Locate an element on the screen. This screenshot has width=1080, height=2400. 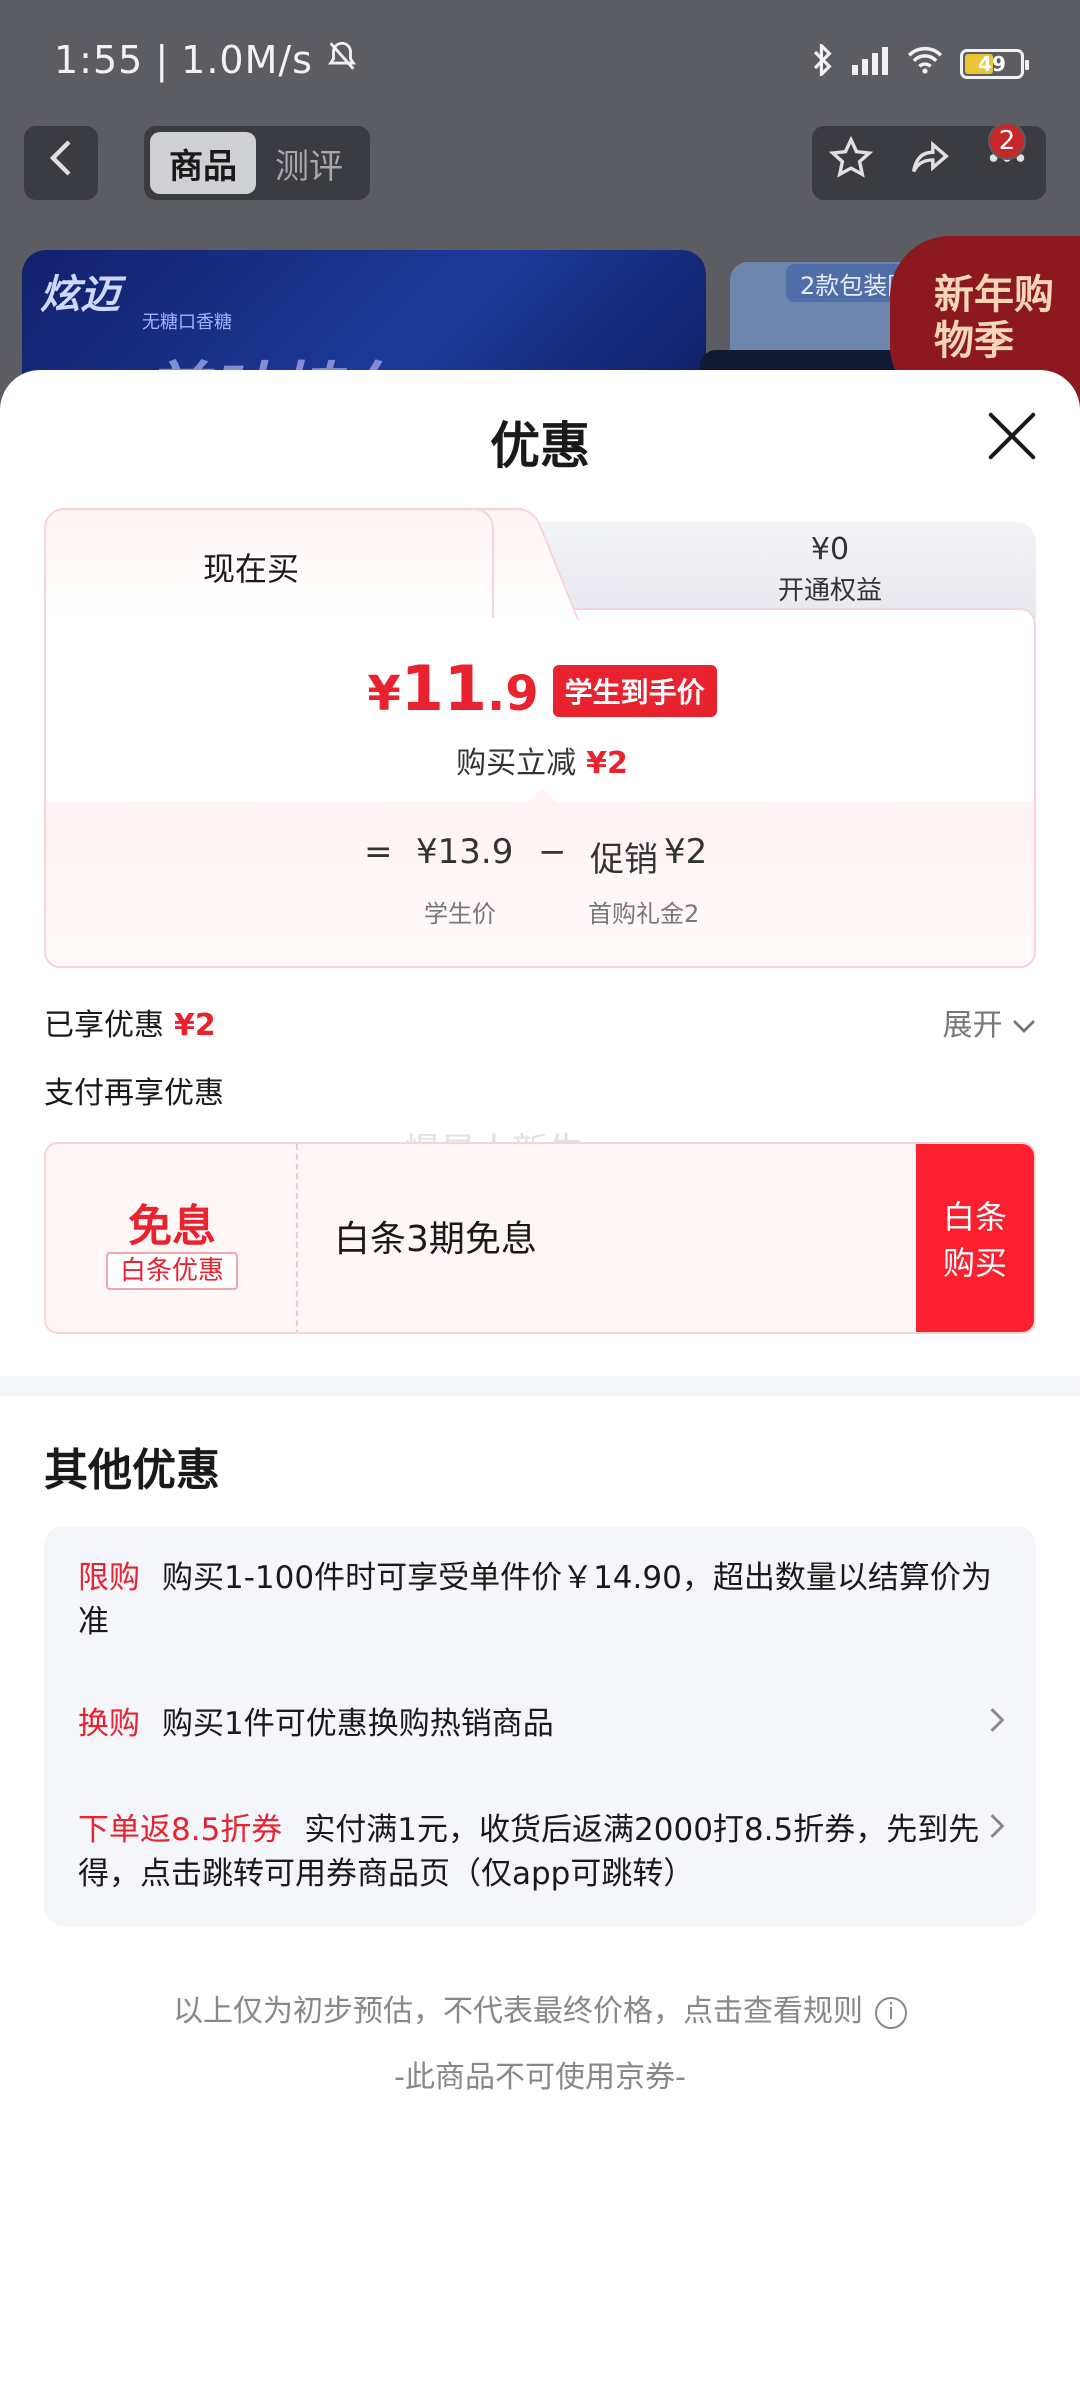
message-badge: 2 is located at coordinates (1007, 141).